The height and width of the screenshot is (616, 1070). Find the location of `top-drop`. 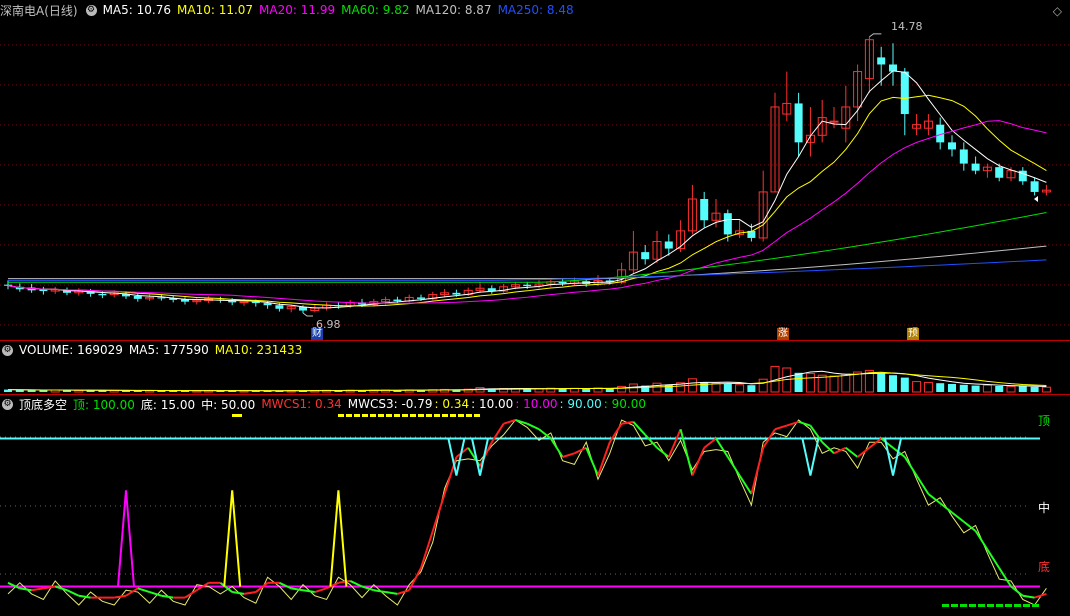

top-drop is located at coordinates (810, 457).